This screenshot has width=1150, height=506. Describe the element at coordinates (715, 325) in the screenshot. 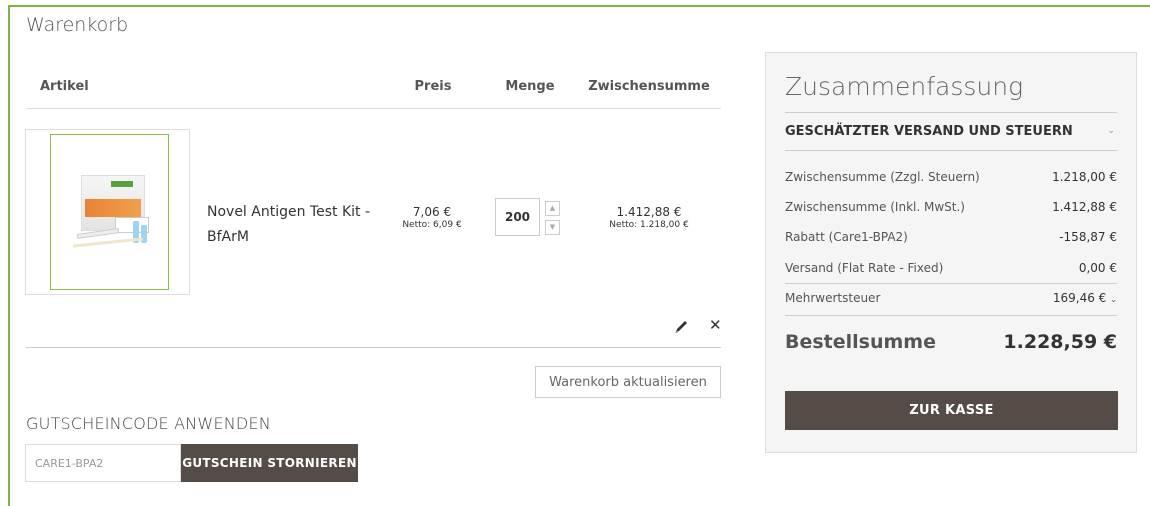

I see `close-icon: ✕` at that location.